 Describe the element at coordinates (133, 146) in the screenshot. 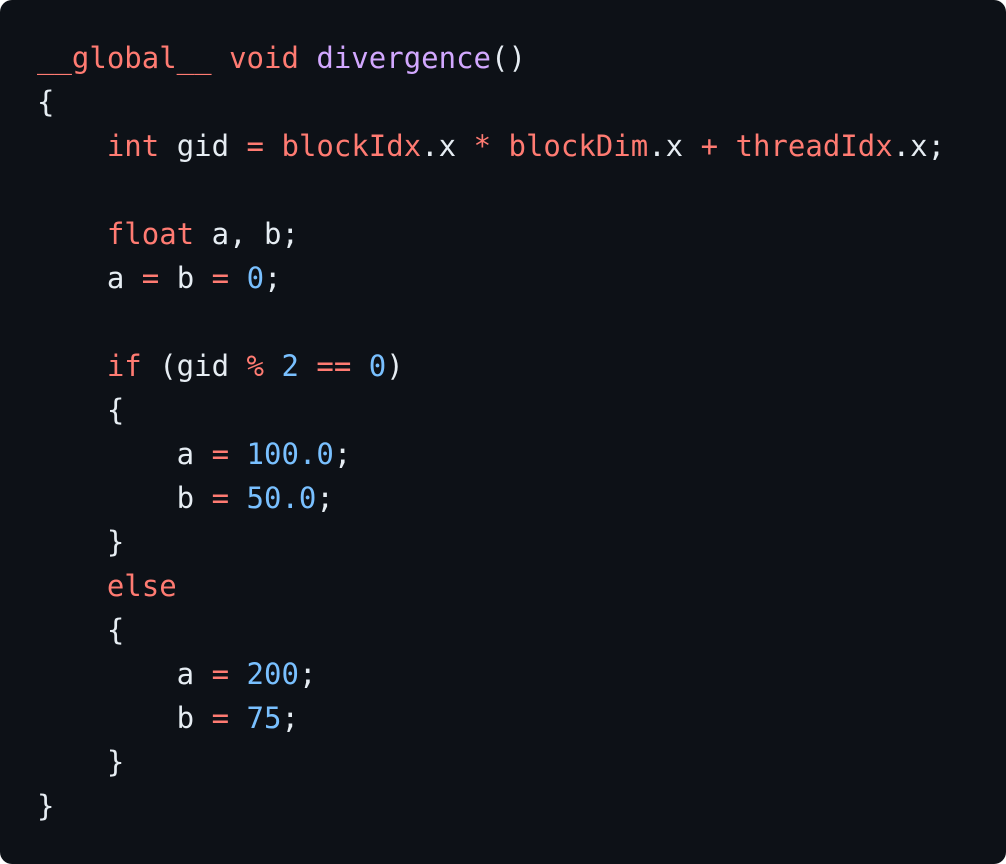

I see `keyword-token: int` at that location.